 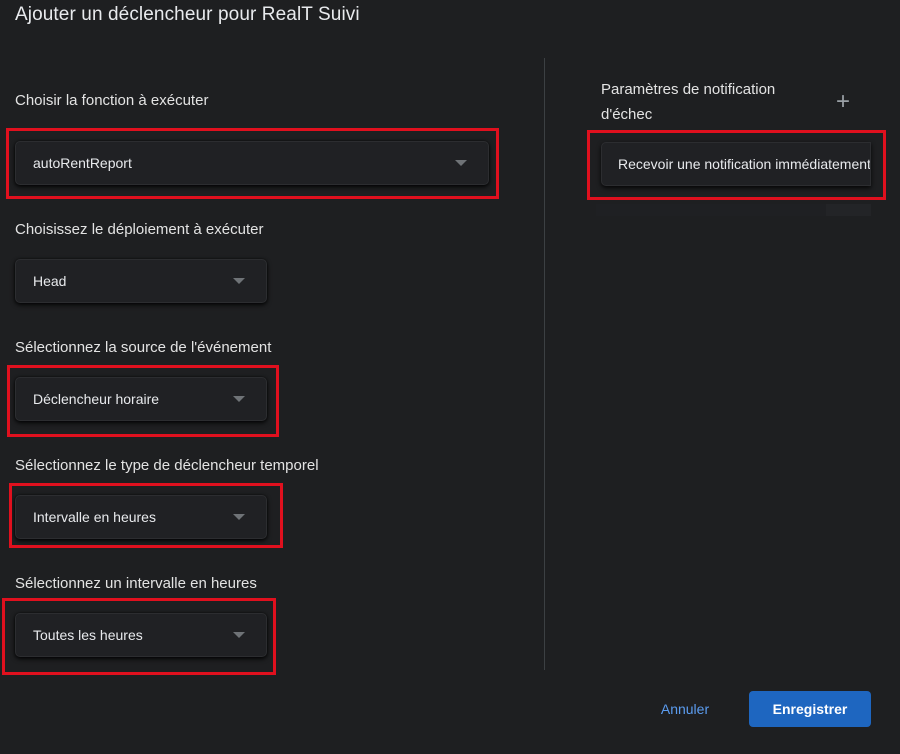 What do you see at coordinates (82, 163) in the screenshot?
I see `function-select-value: autoRentReport` at bounding box center [82, 163].